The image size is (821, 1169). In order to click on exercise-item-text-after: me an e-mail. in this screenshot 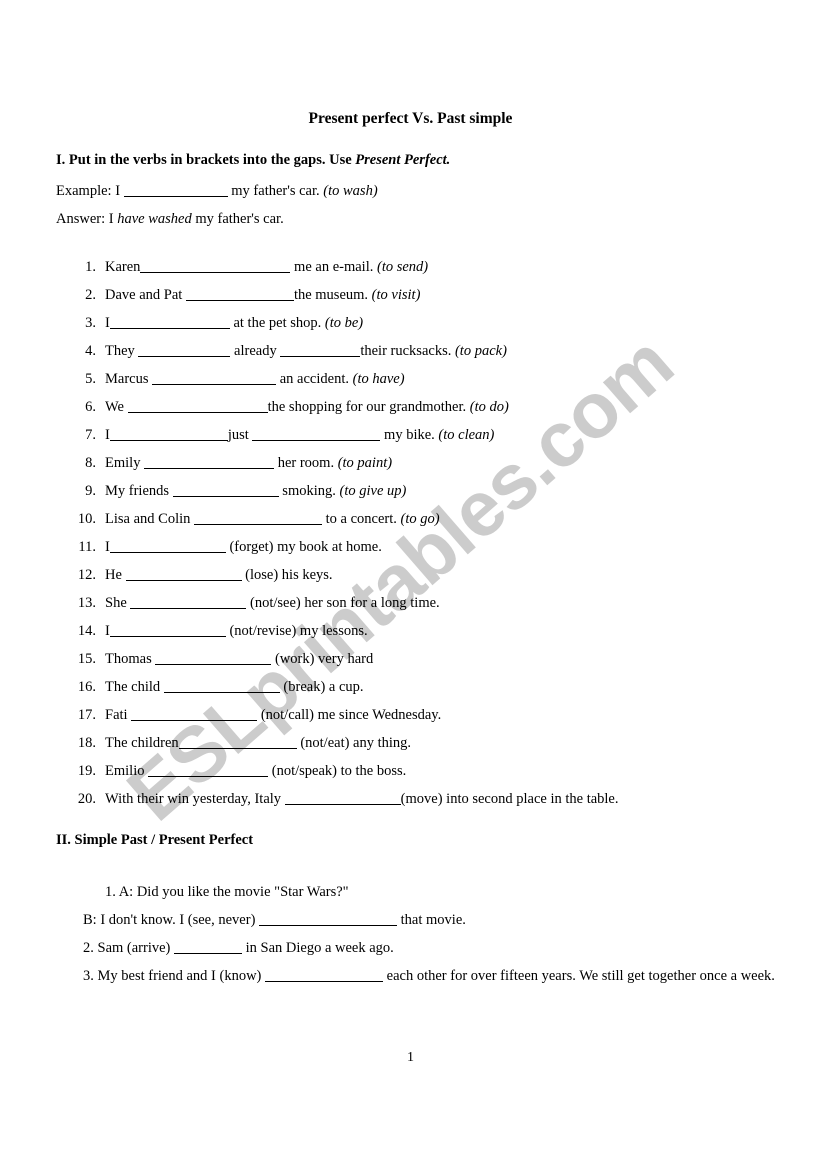, I will do `click(333, 267)`.